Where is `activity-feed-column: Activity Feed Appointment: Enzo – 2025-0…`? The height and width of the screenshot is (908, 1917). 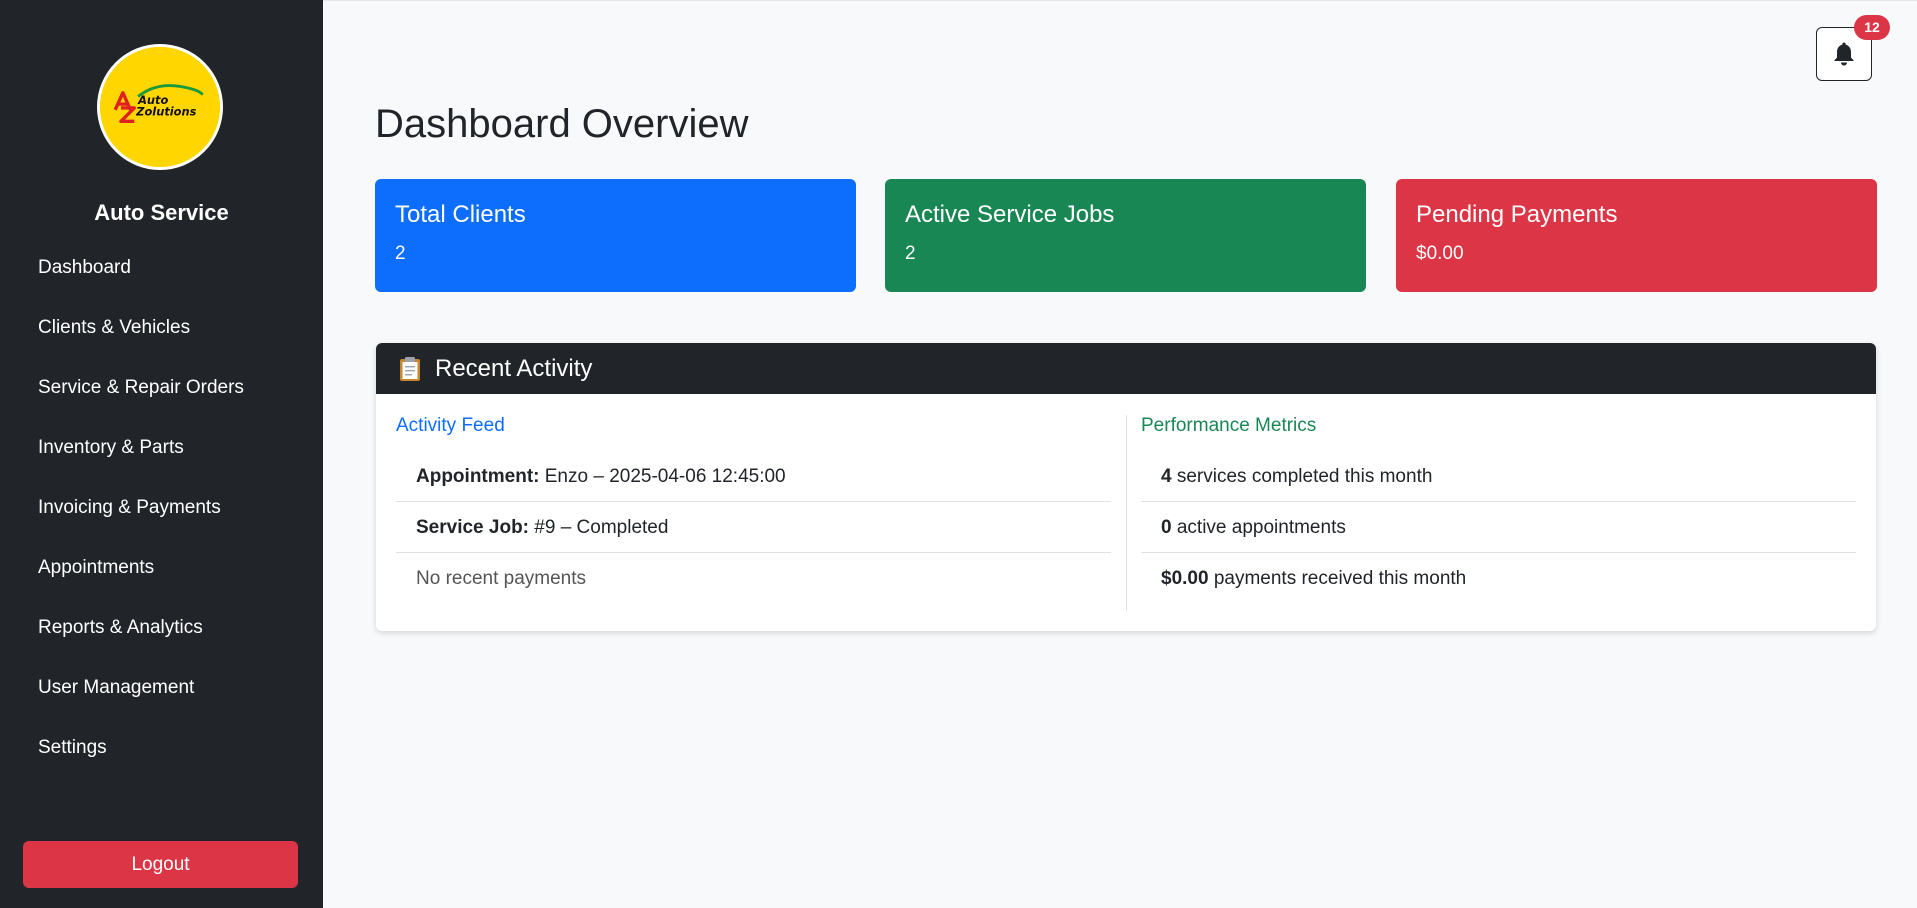 activity-feed-column: Activity Feed Appointment: Enzo – 2025-0… is located at coordinates (753, 512).